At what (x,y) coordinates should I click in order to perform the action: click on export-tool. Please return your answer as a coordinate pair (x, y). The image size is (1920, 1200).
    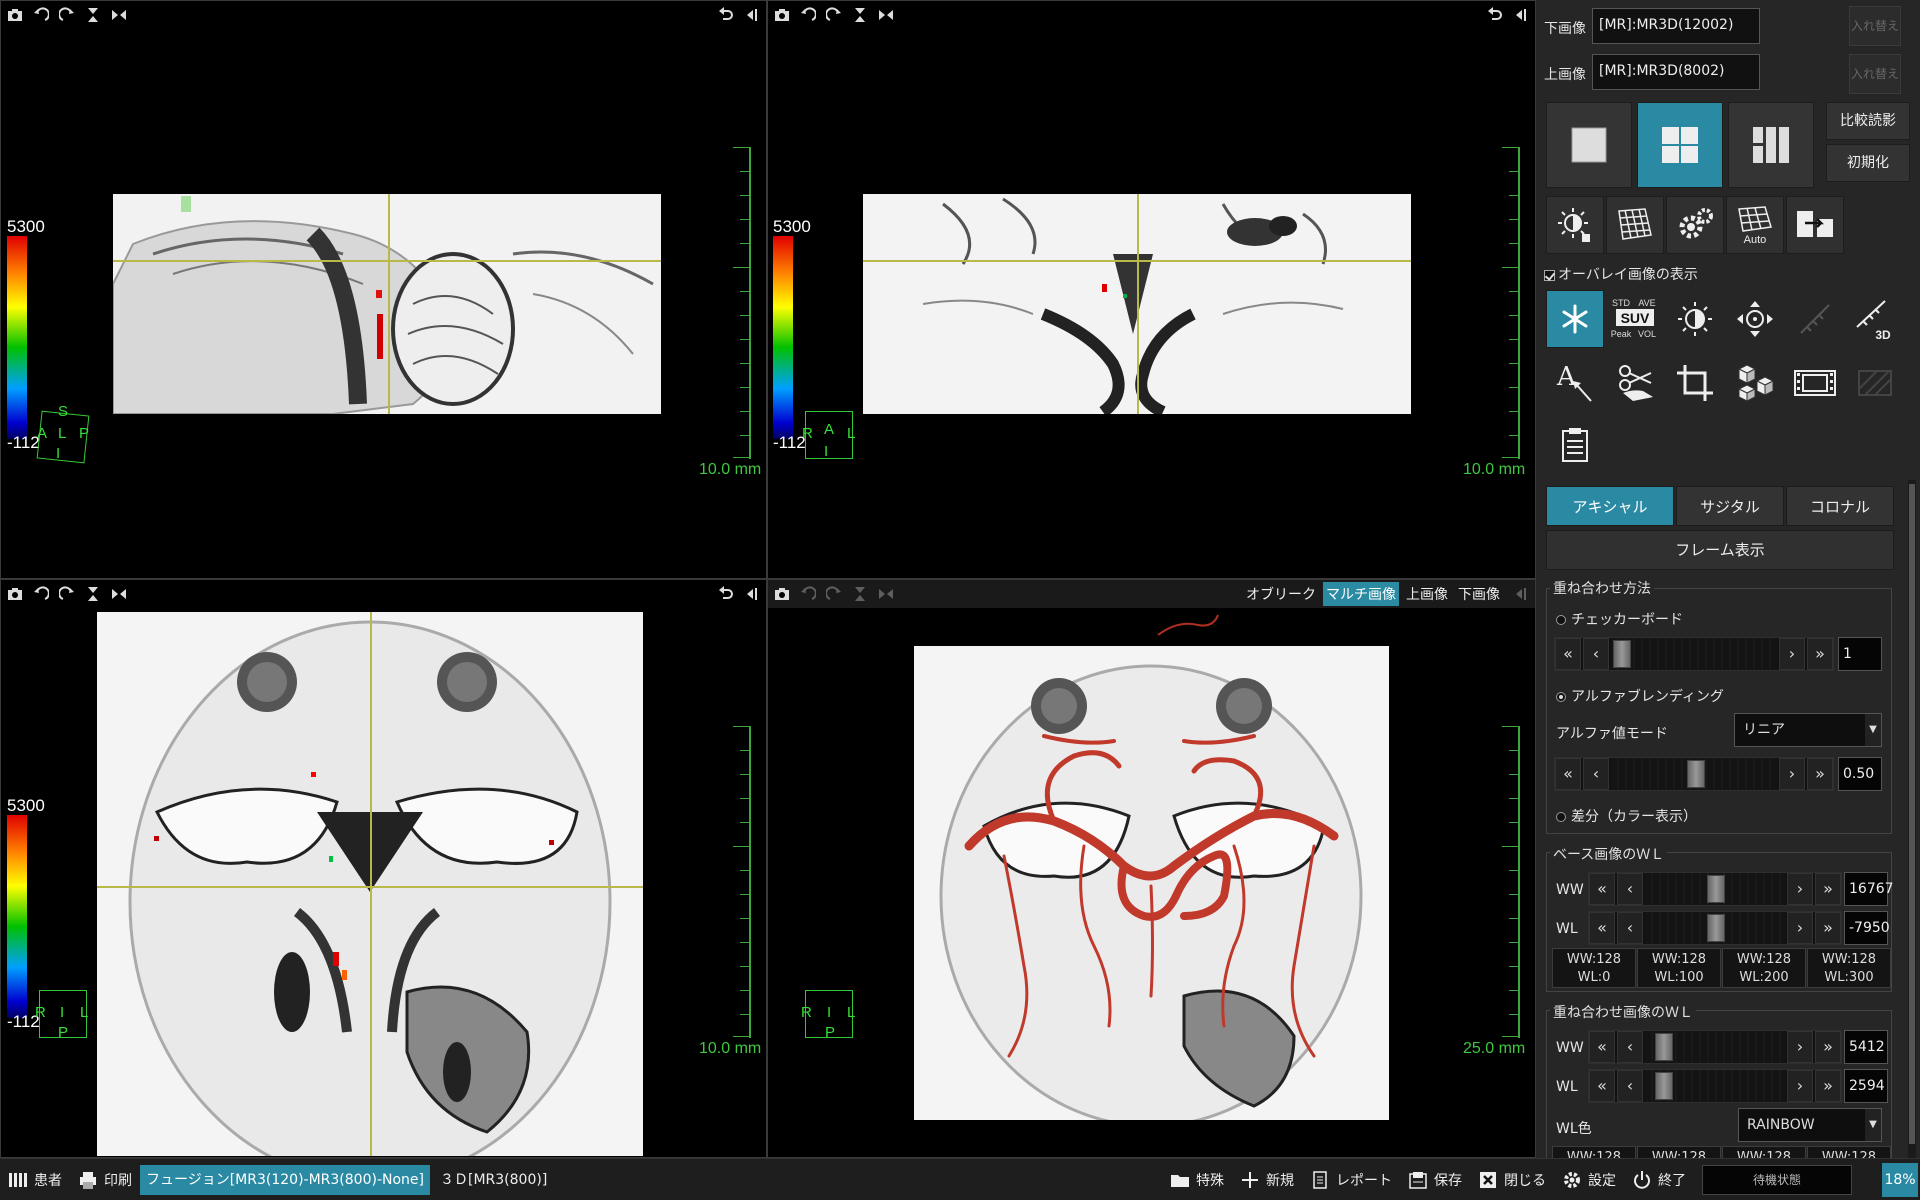
    Looking at the image, I should click on (1815, 225).